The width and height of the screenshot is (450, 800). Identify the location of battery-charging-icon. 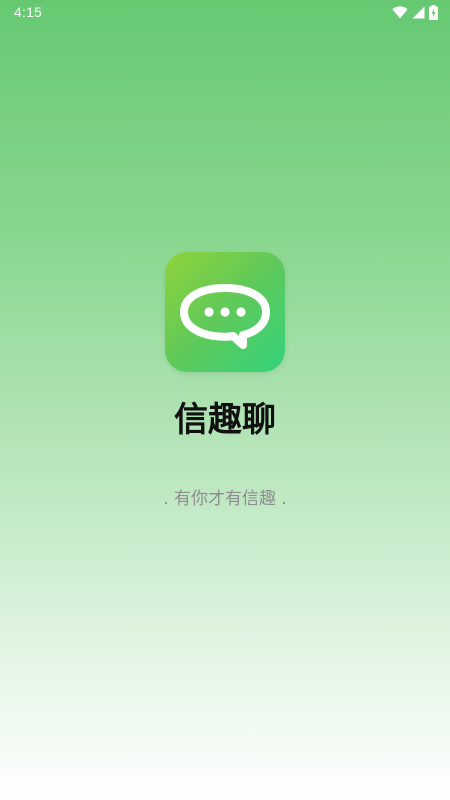
(433, 12).